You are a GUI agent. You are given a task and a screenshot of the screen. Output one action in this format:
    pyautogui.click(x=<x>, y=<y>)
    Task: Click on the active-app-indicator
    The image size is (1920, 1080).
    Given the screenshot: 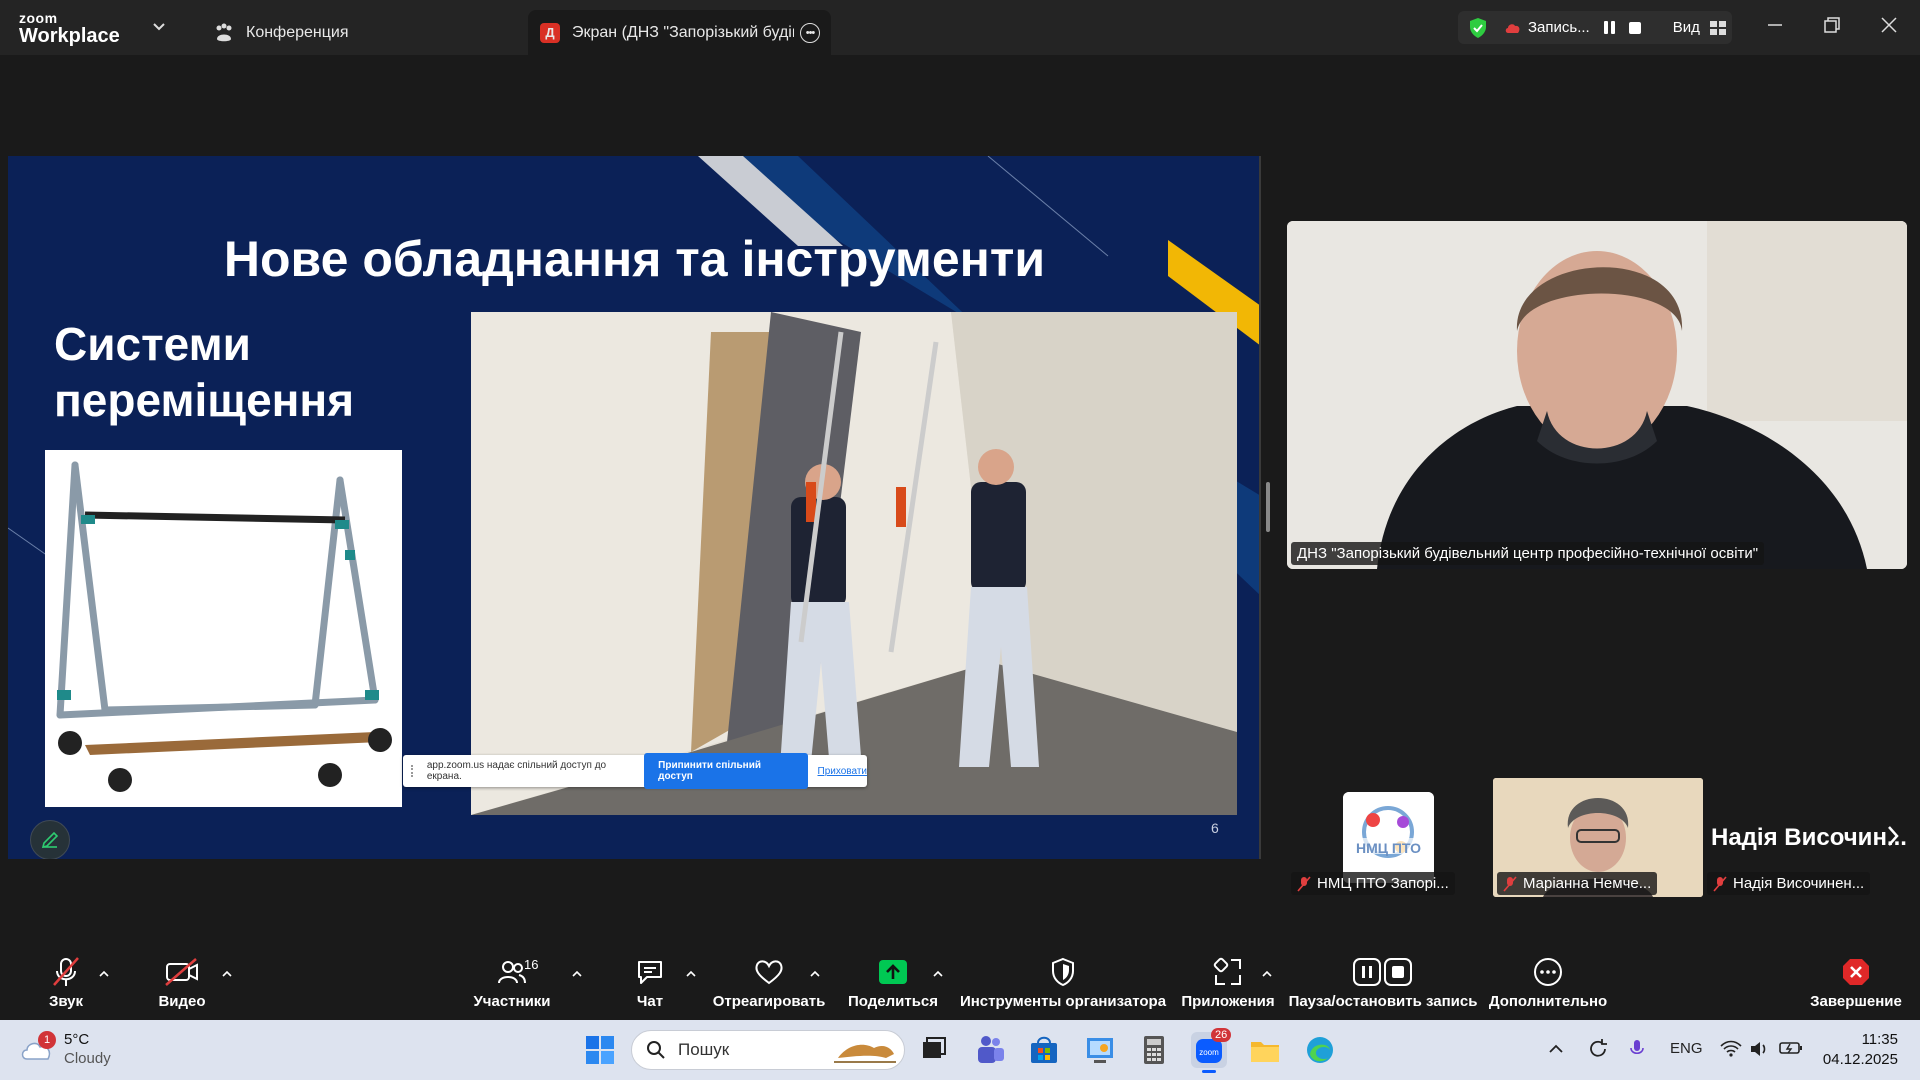 What is the action you would take?
    pyautogui.click(x=1209, y=1071)
    